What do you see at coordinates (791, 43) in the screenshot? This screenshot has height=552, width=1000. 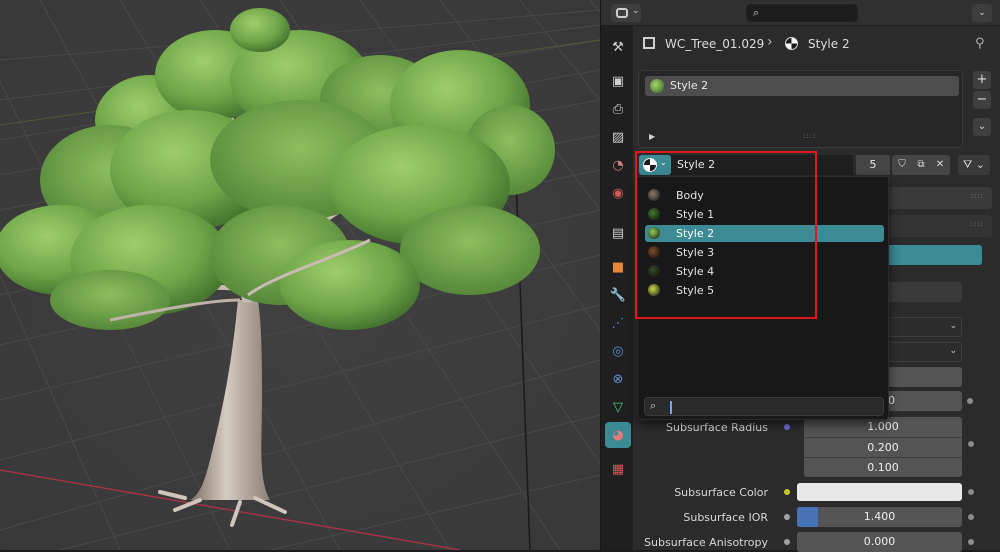 I see `material-icon` at bounding box center [791, 43].